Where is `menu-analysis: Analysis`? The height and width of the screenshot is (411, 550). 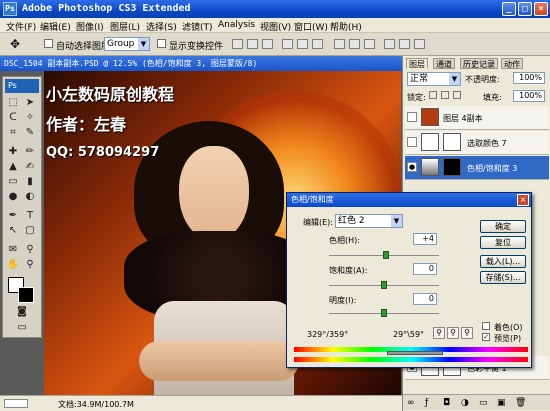 menu-analysis: Analysis is located at coordinates (236, 25).